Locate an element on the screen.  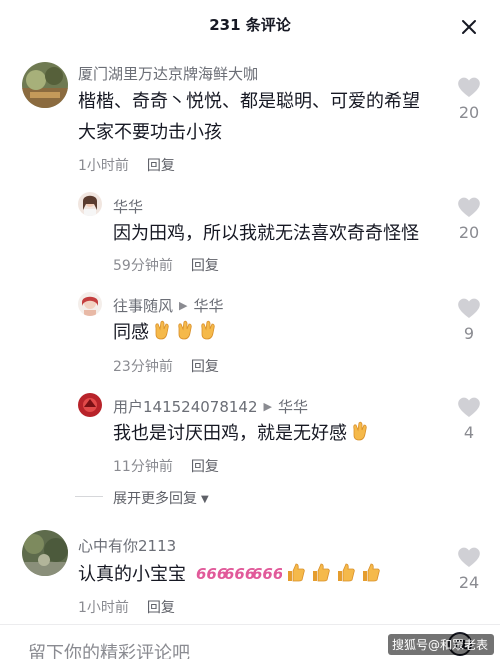
reply-time: 23分钟前 is located at coordinates (143, 367).